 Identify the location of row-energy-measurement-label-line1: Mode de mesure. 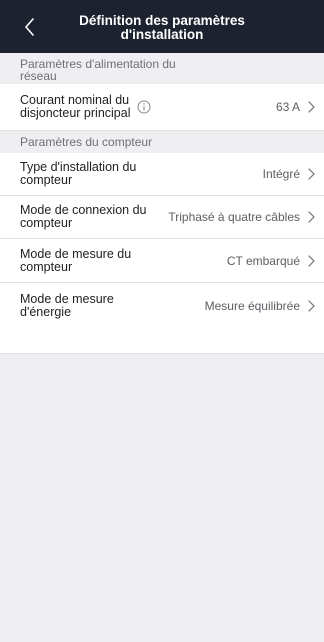
(67, 298).